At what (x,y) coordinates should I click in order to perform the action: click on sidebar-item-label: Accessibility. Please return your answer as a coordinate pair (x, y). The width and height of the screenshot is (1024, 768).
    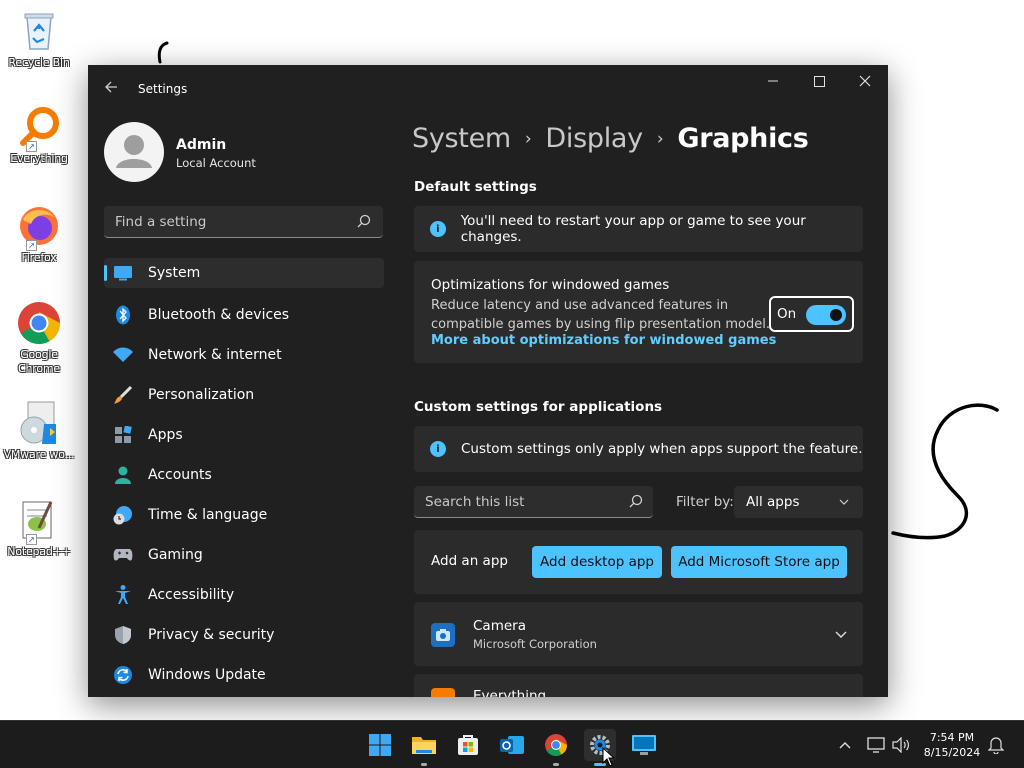
    Looking at the image, I should click on (191, 595).